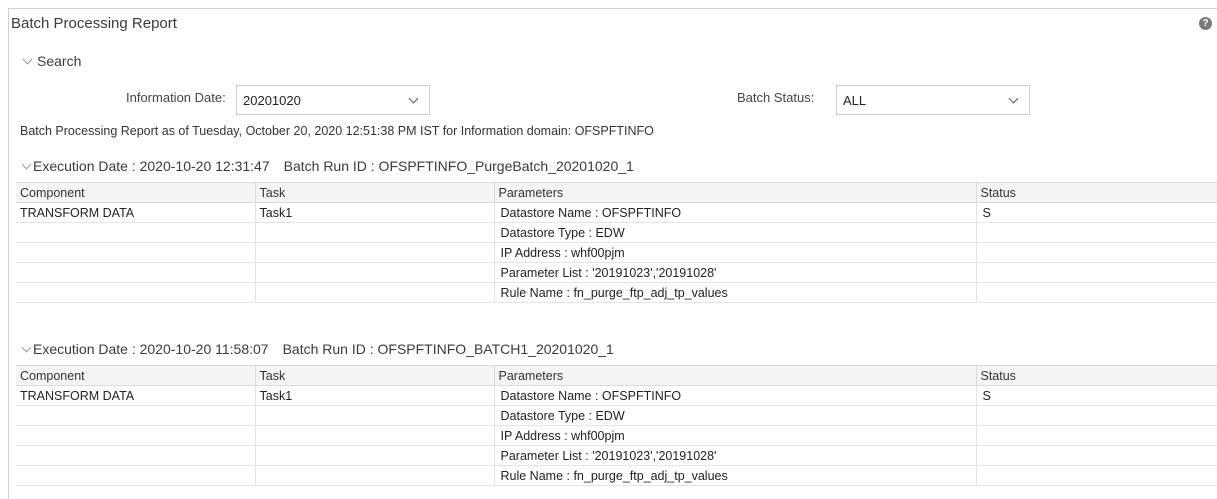 Image resolution: width=1217 pixels, height=499 pixels. I want to click on information-date-select: 20201020, so click(333, 100).